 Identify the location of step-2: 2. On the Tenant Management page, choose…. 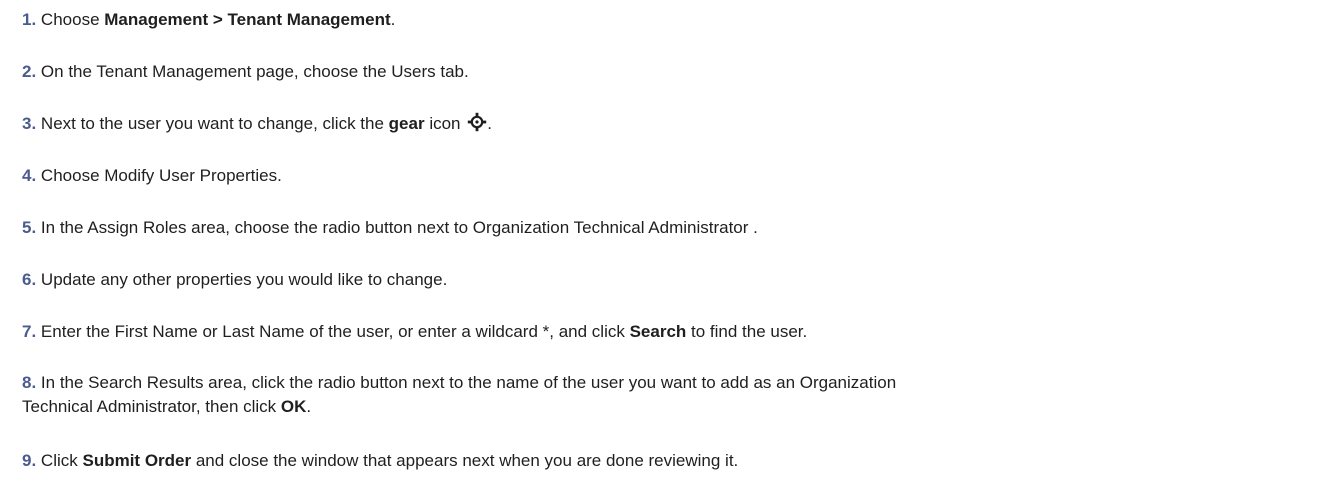
(659, 72).